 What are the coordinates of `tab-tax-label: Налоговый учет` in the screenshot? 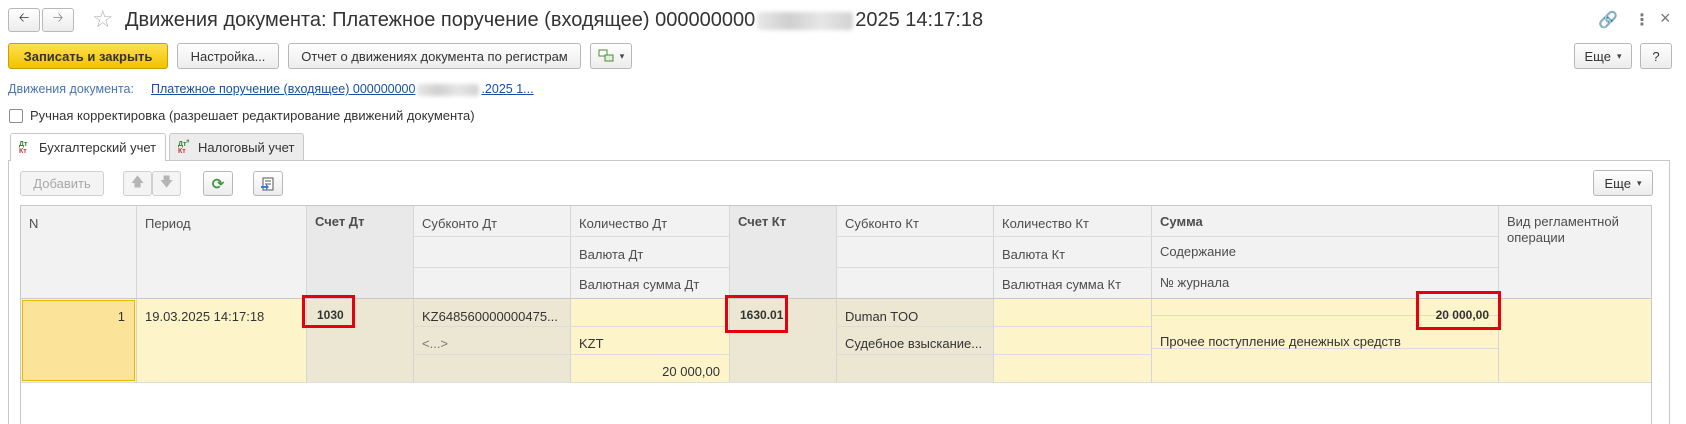 It's located at (246, 147).